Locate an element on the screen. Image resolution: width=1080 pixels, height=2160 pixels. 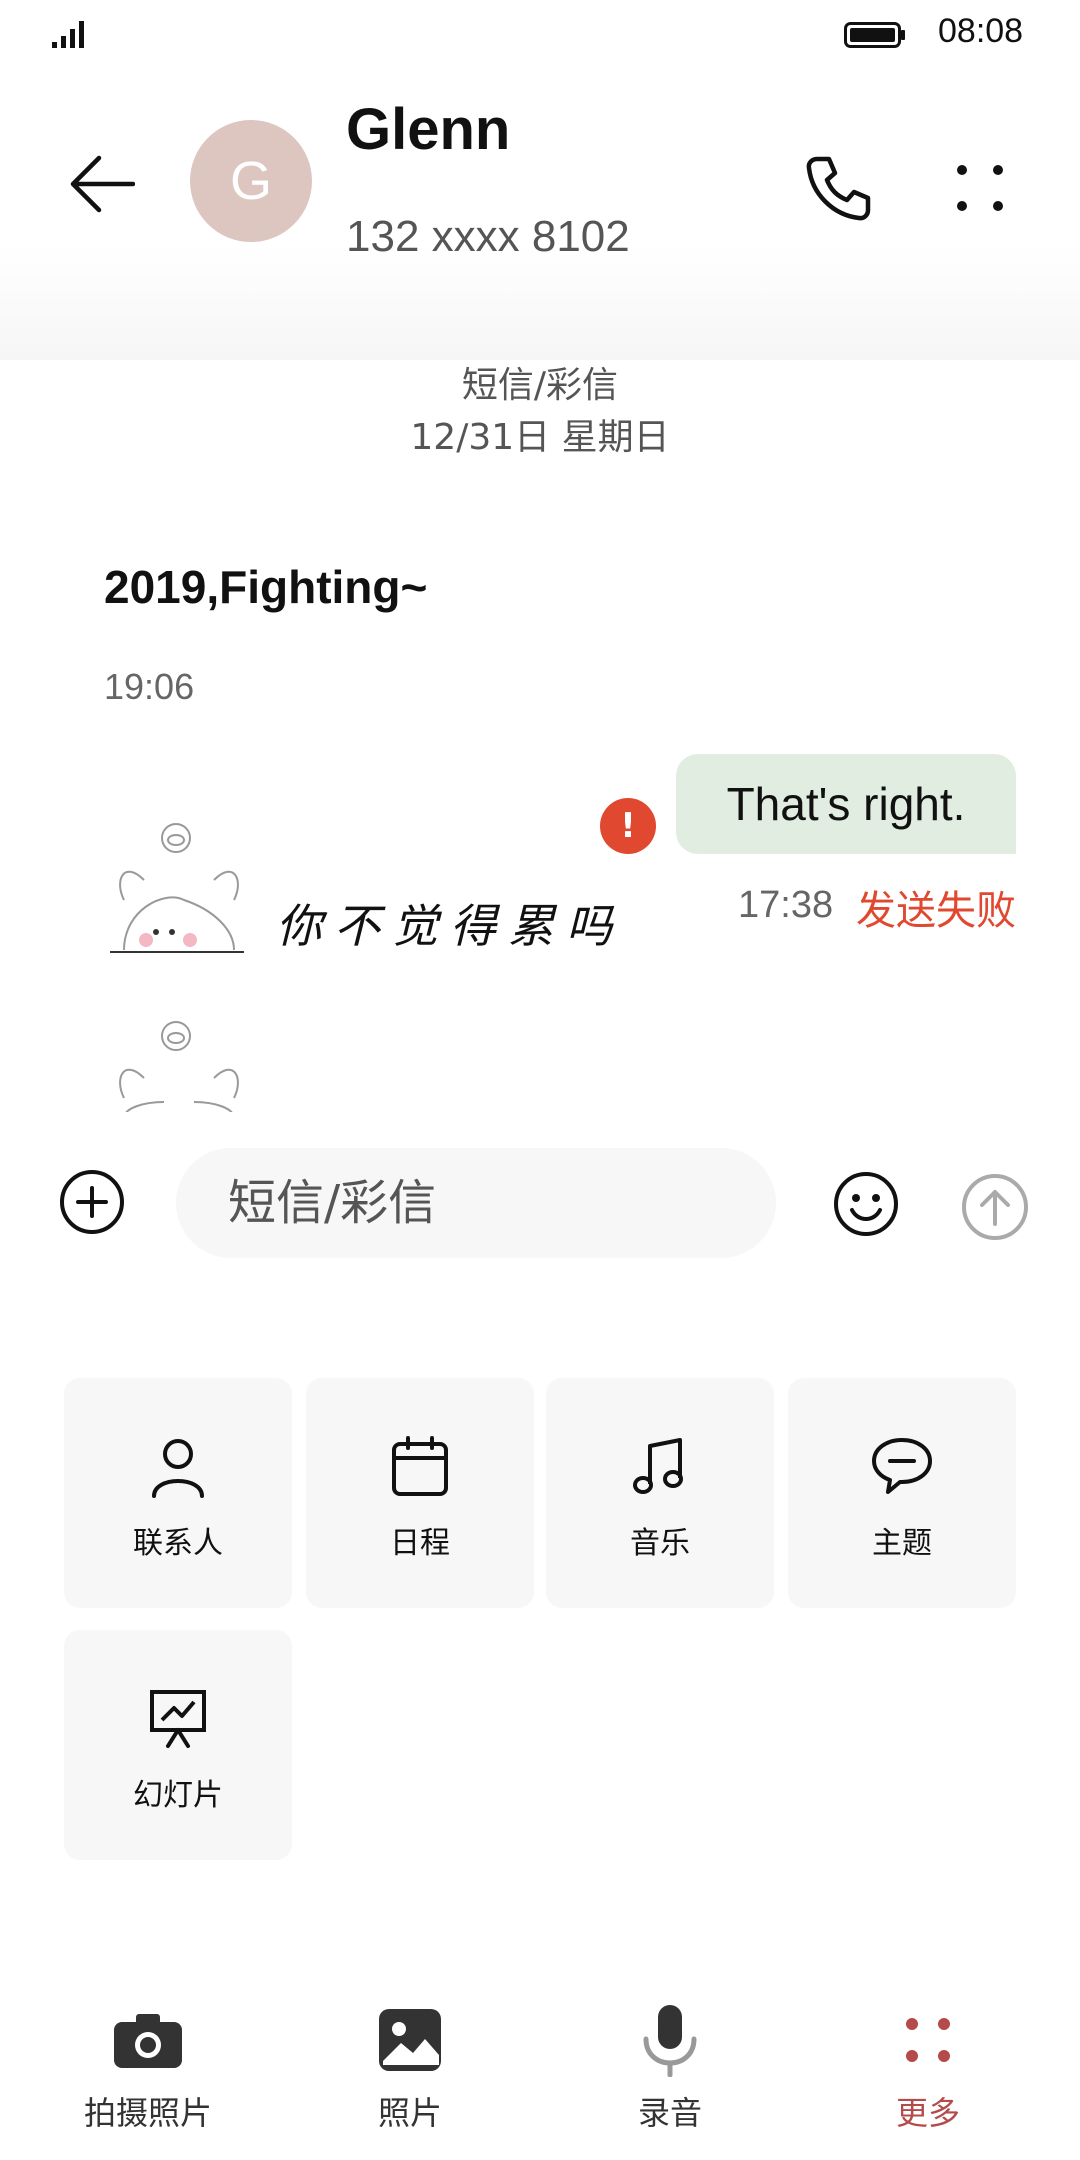
add-attachment-icon is located at coordinates (92, 1202).